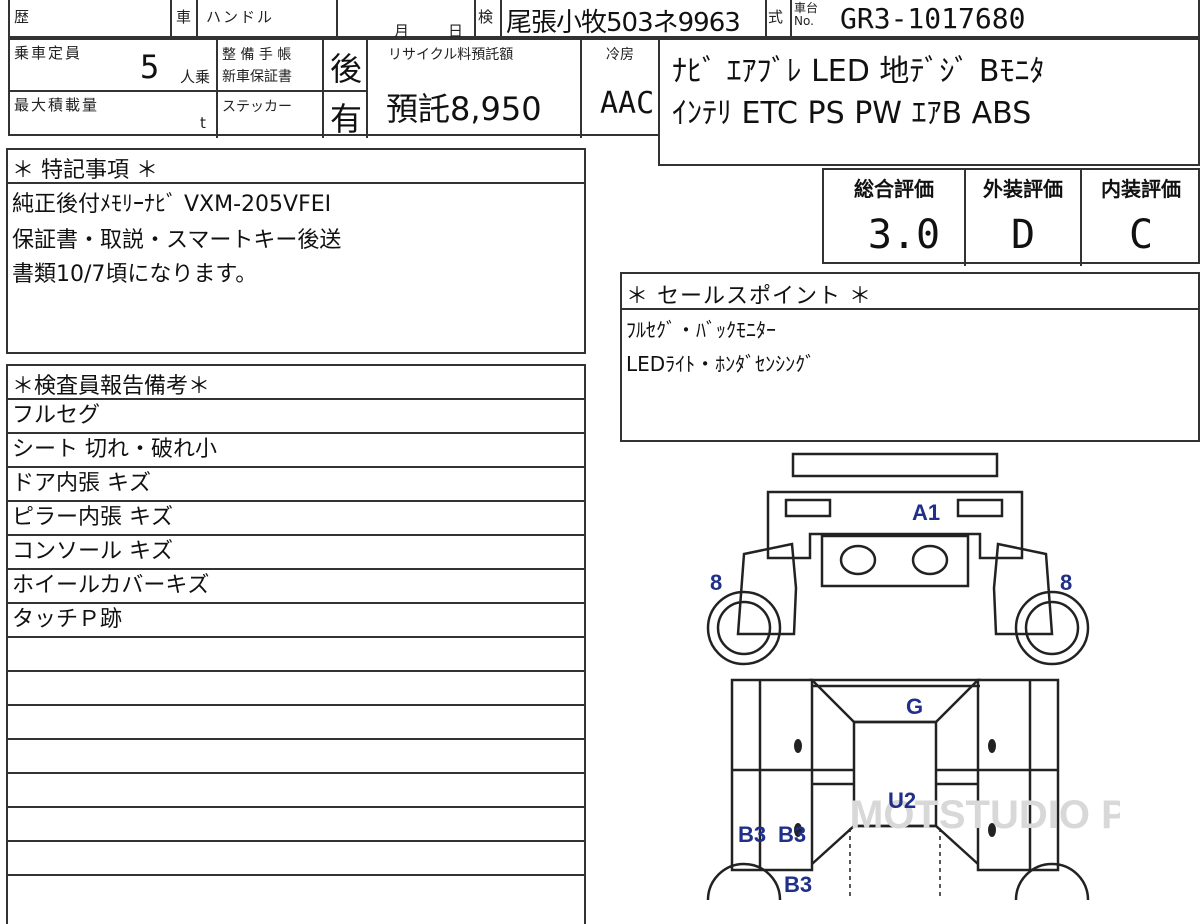 Image resolution: width=1200 pixels, height=924 pixels. I want to click on max-load-unit: t, so click(204, 123).